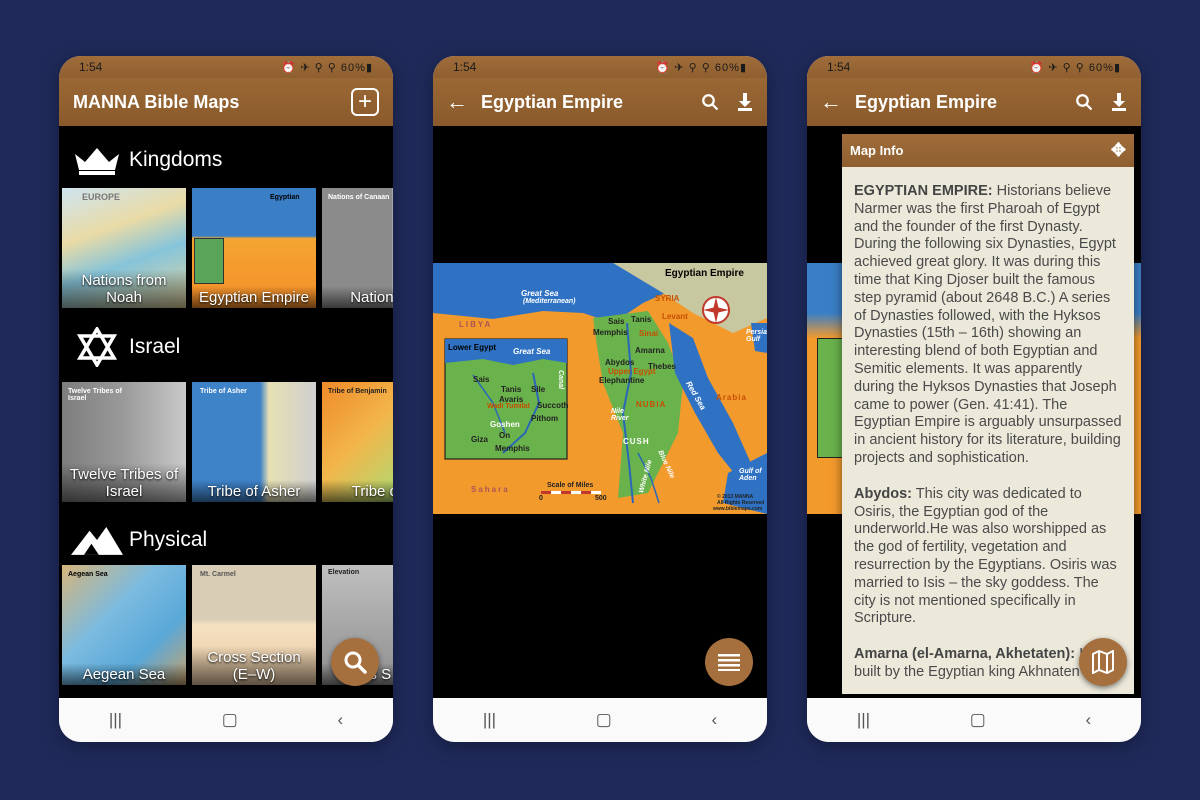 The height and width of the screenshot is (800, 1200). Describe the element at coordinates (254, 297) in the screenshot. I see `thumb-caption: Egyptian Empire` at that location.